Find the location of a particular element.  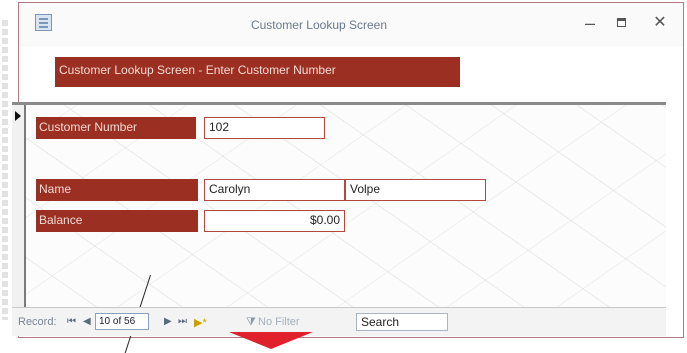

last-name-input: Volpe is located at coordinates (415, 190).